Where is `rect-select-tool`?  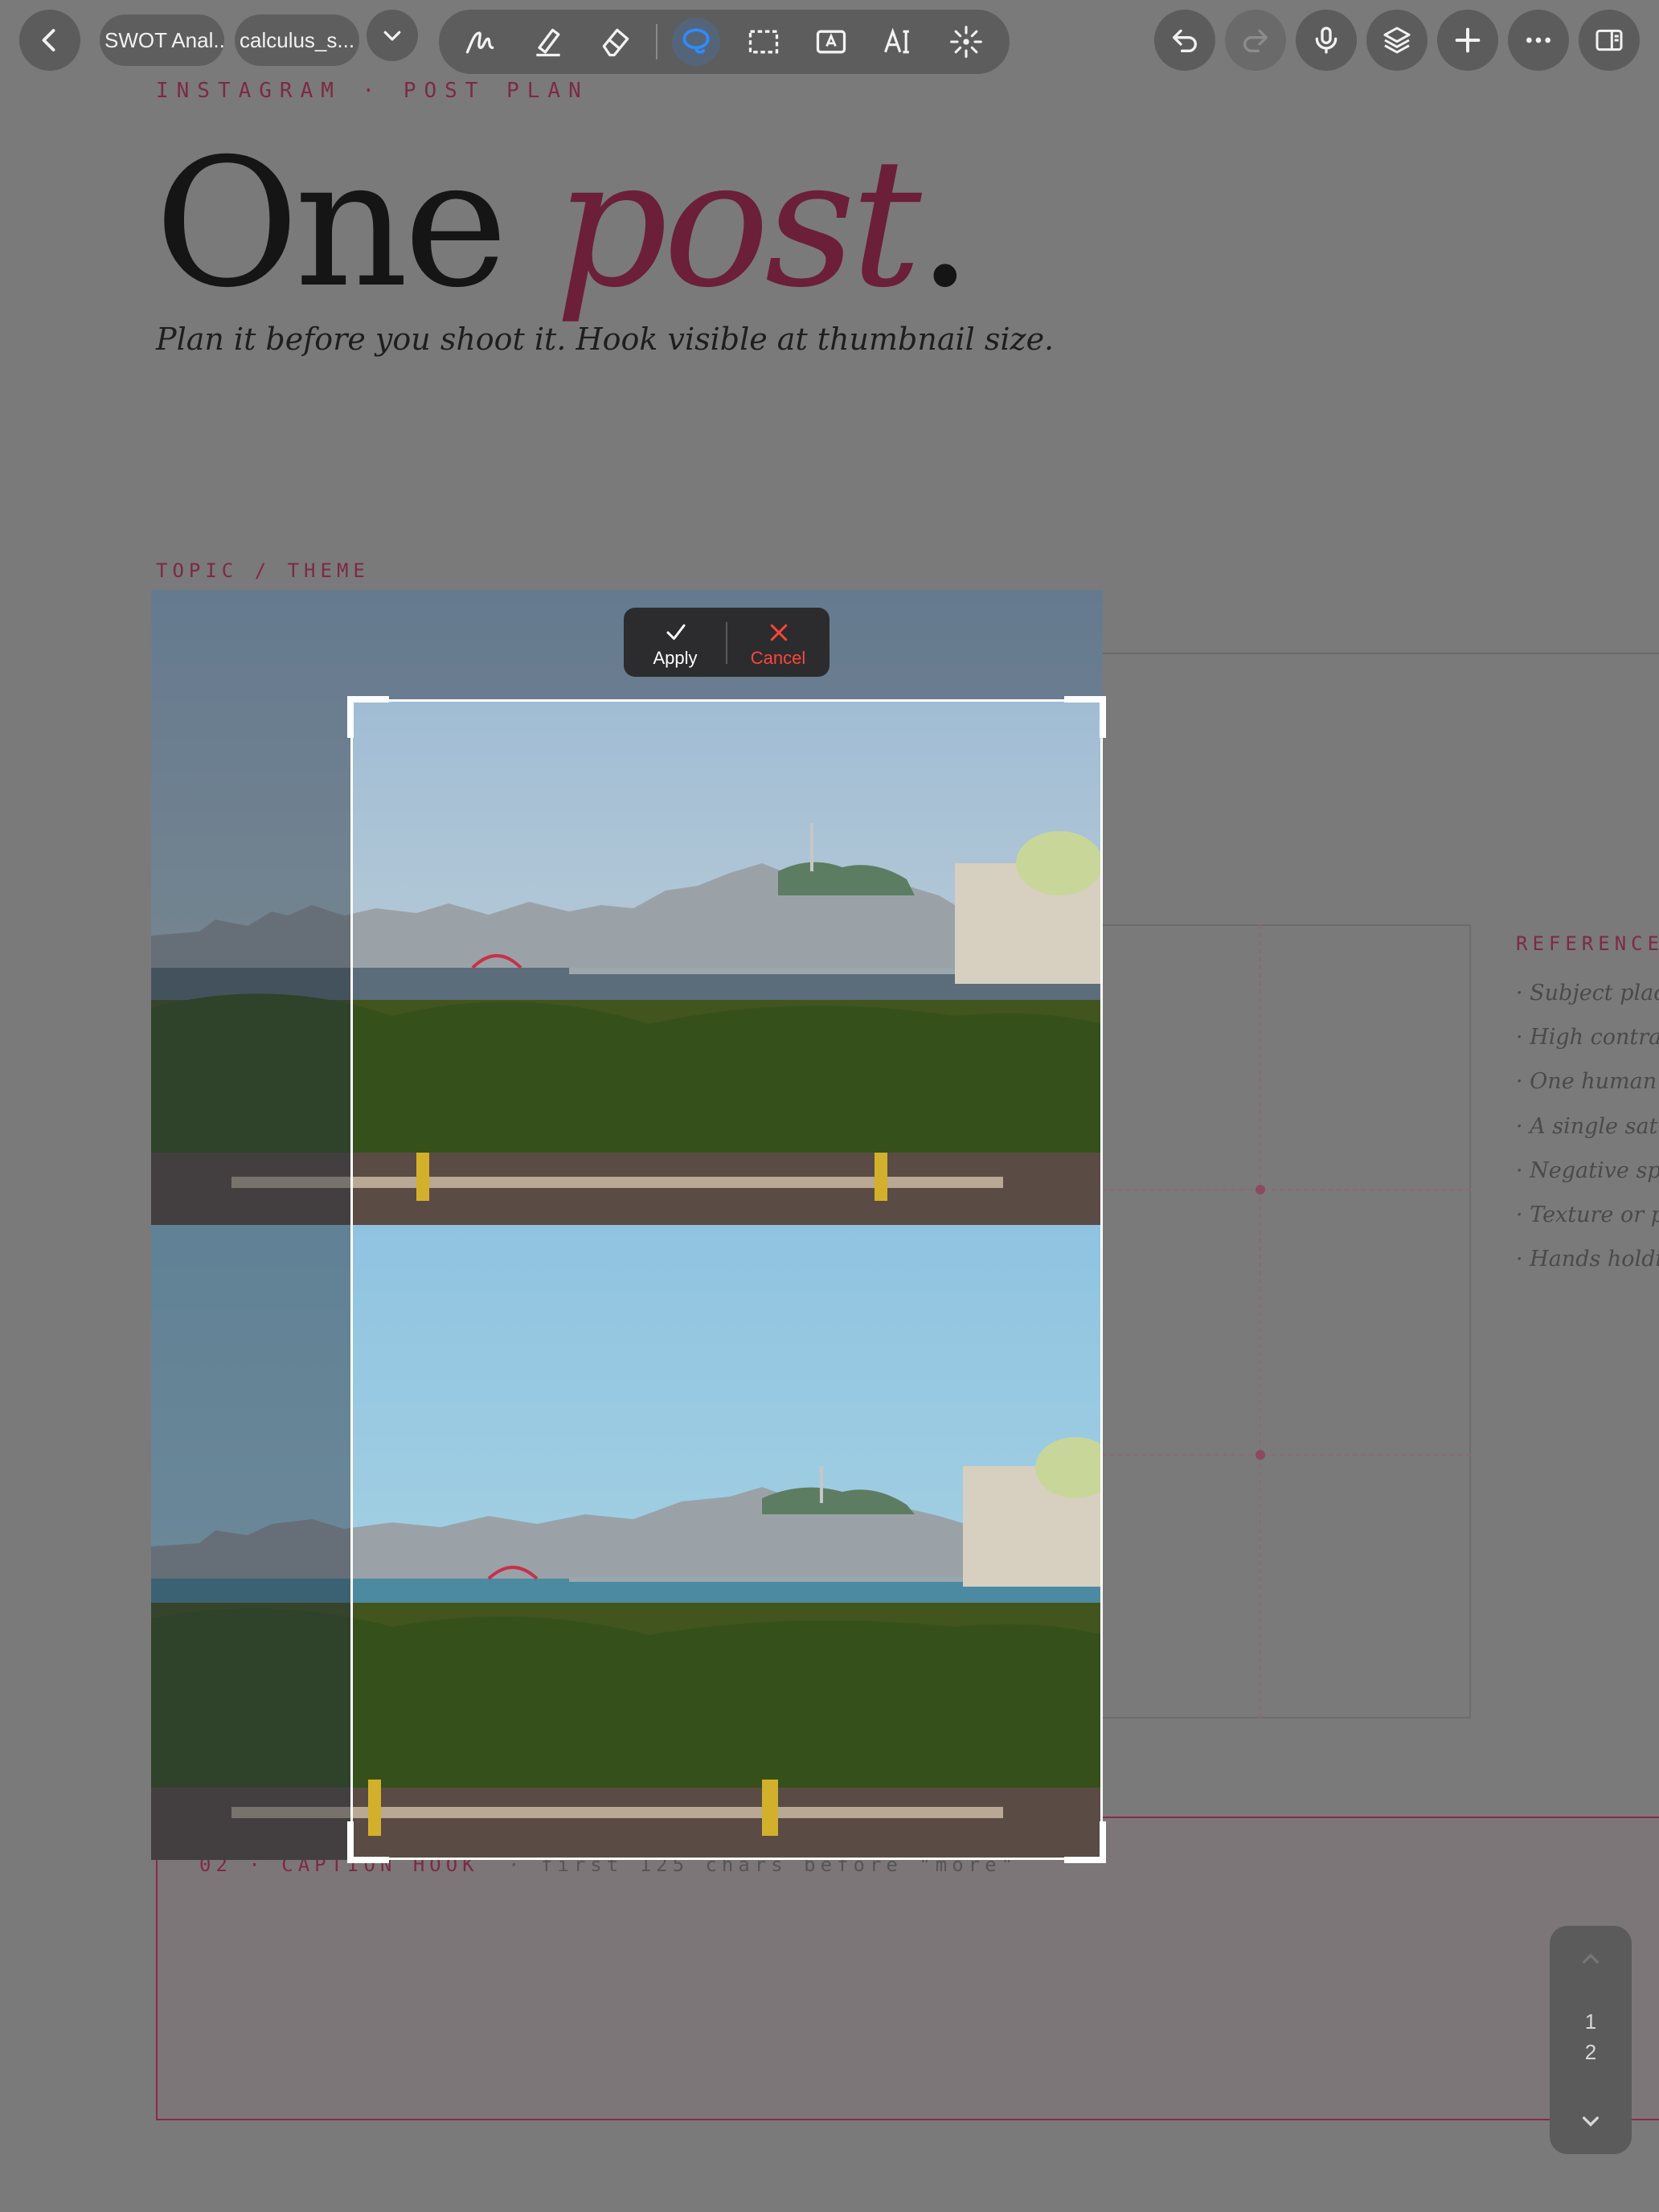
rect-select-tool is located at coordinates (763, 42).